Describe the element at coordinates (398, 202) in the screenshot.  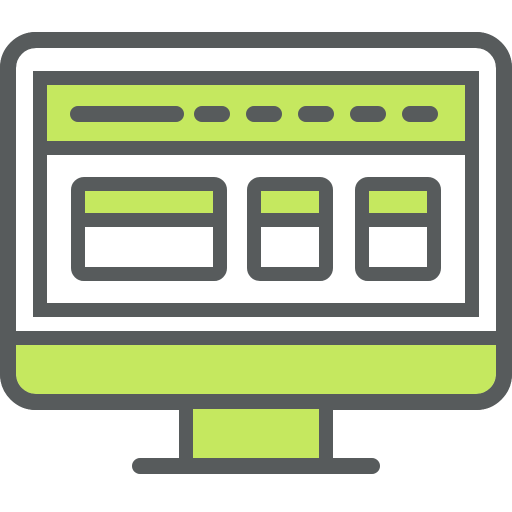
I see `content-card-3-header` at that location.